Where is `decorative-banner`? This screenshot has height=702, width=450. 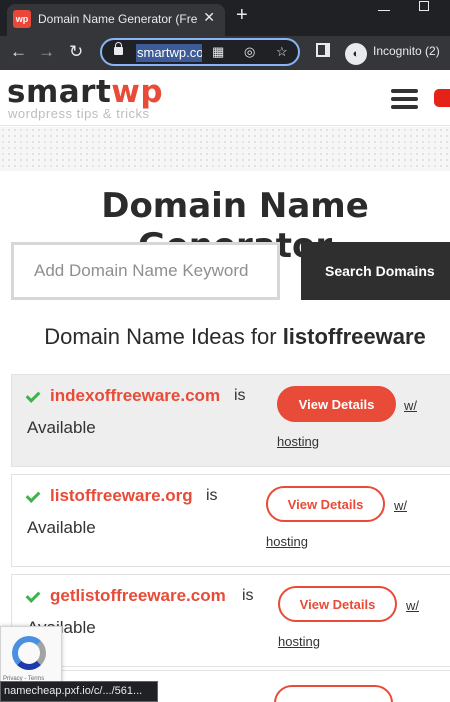 decorative-banner is located at coordinates (225, 149).